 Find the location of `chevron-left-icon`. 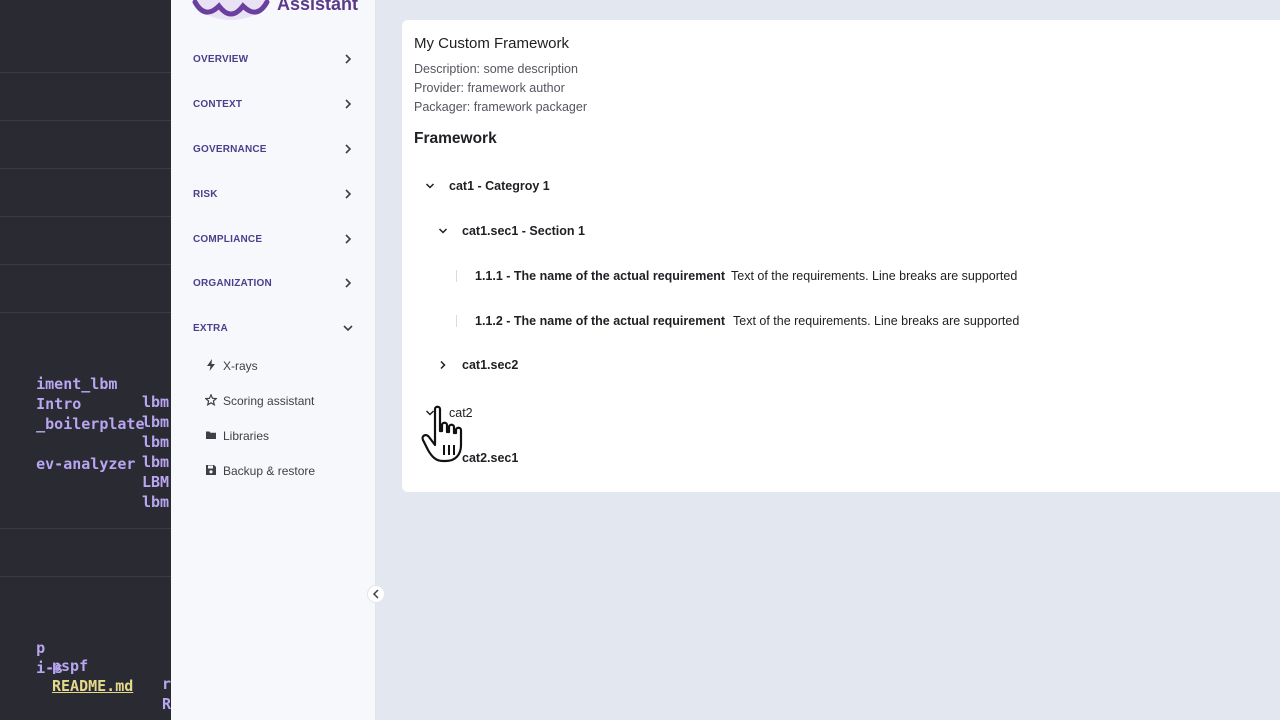

chevron-left-icon is located at coordinates (375, 594).